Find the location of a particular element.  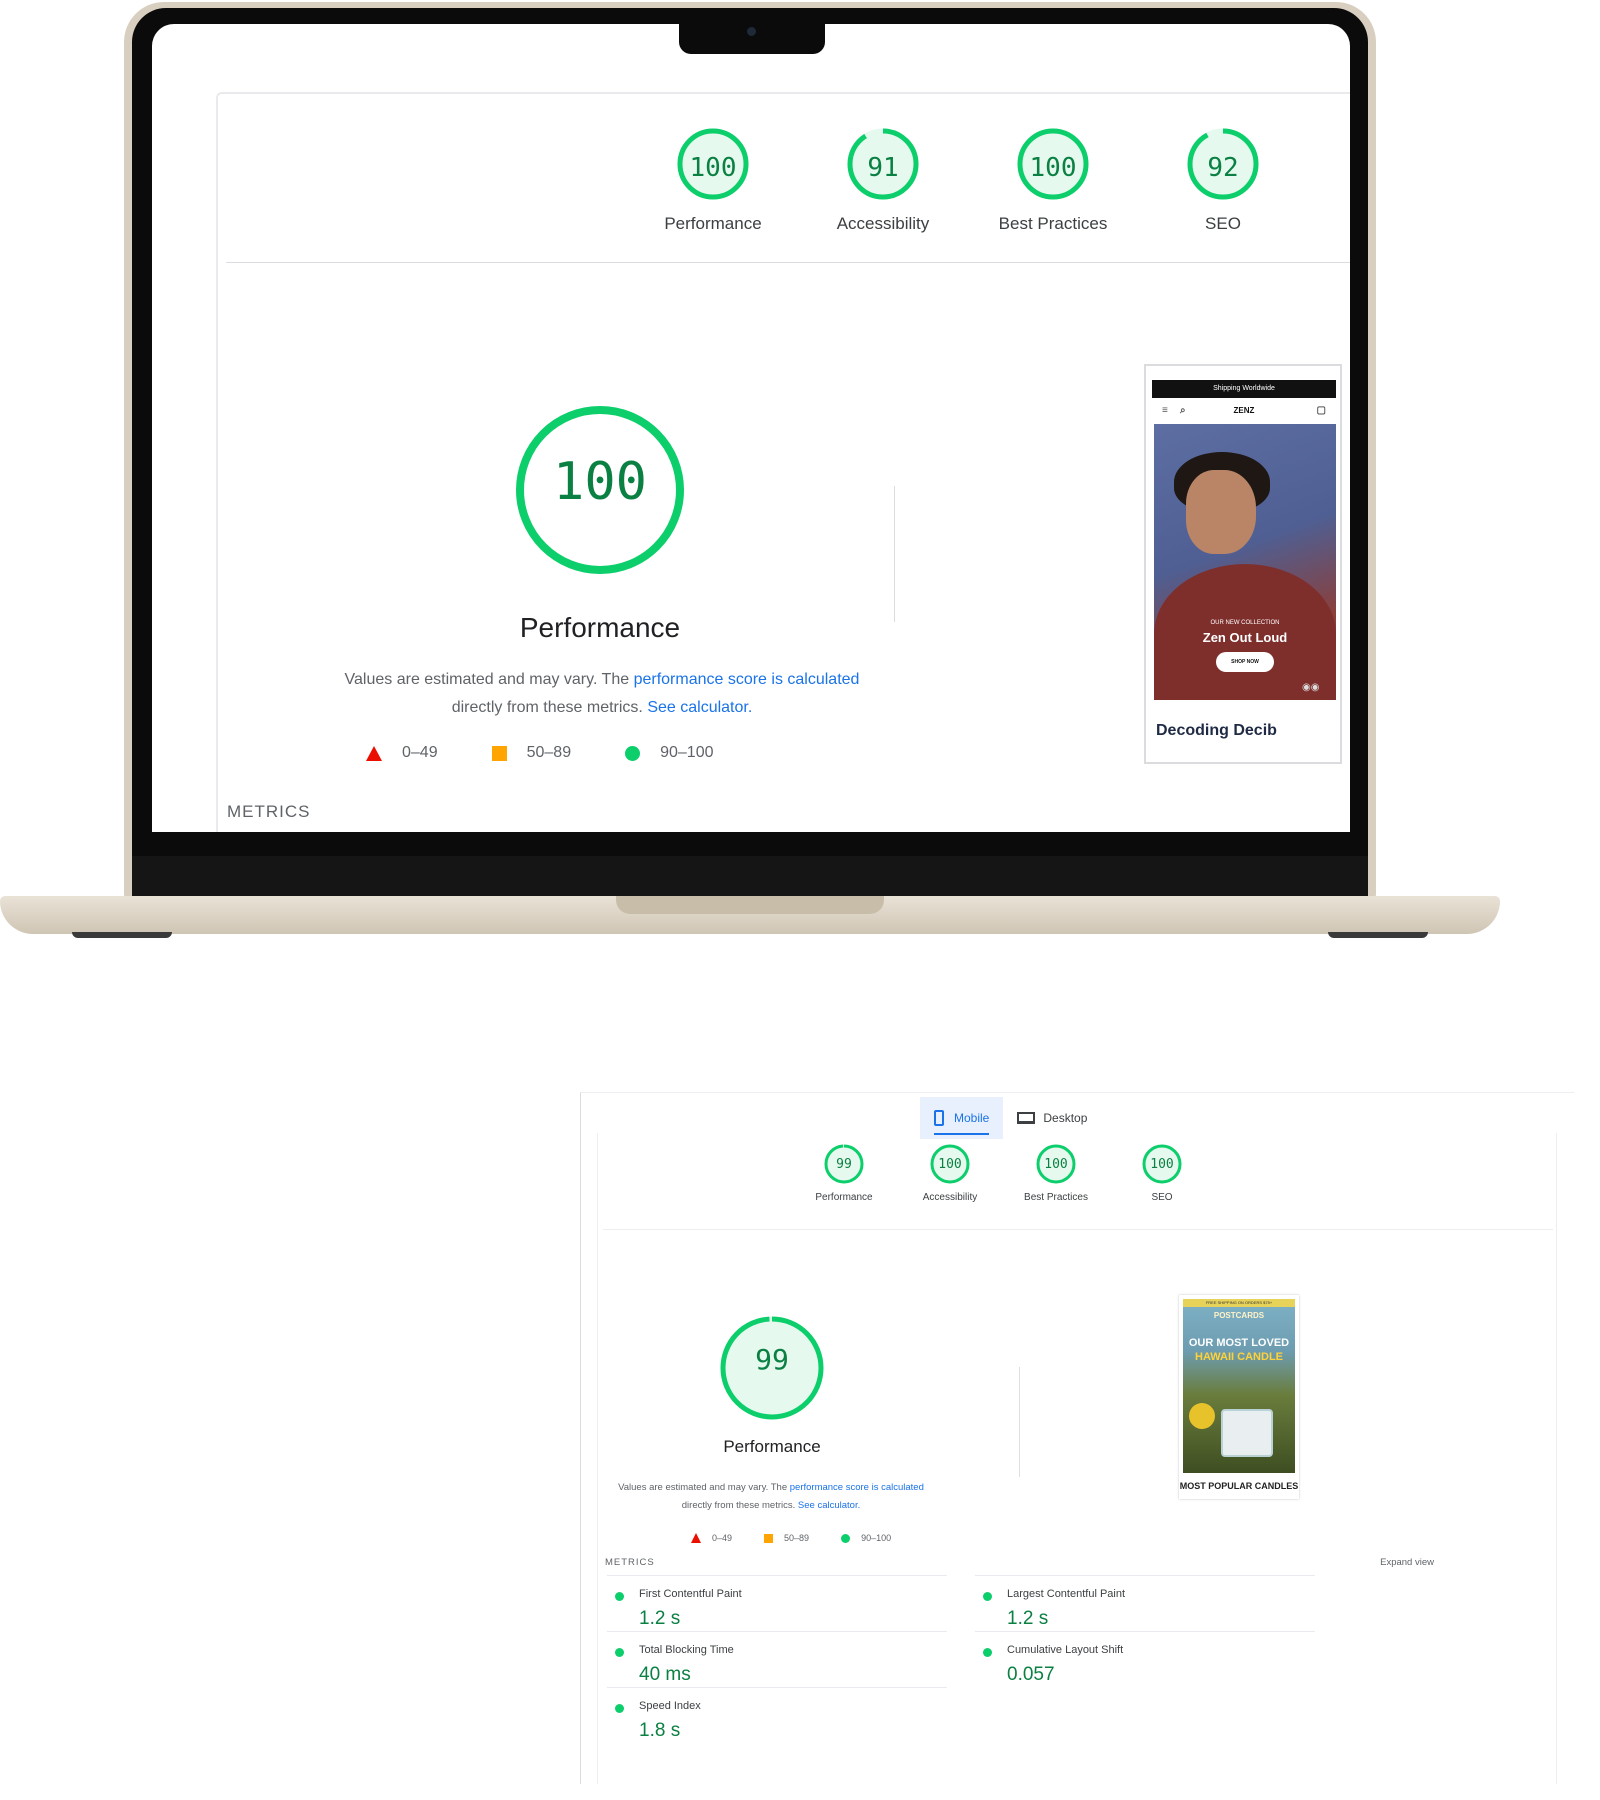

metric-name: Largest Contentful Paint is located at coordinates (1066, 1594).